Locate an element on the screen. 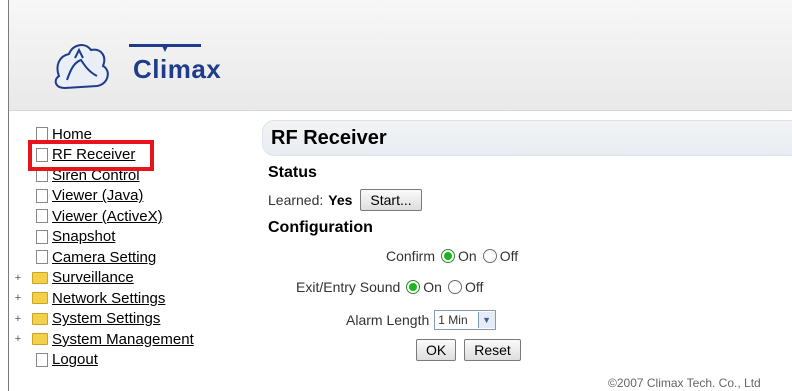 The image size is (792, 391). alarm-length-row: Alarm Length 1 Min ▼ is located at coordinates (421, 320).